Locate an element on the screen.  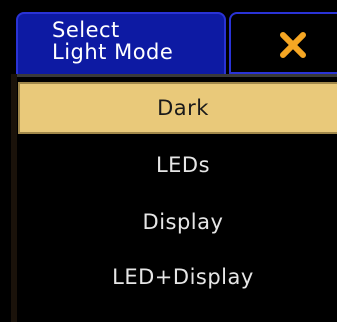
dialog-title-tab: Select Light Mode is located at coordinates (121, 43).